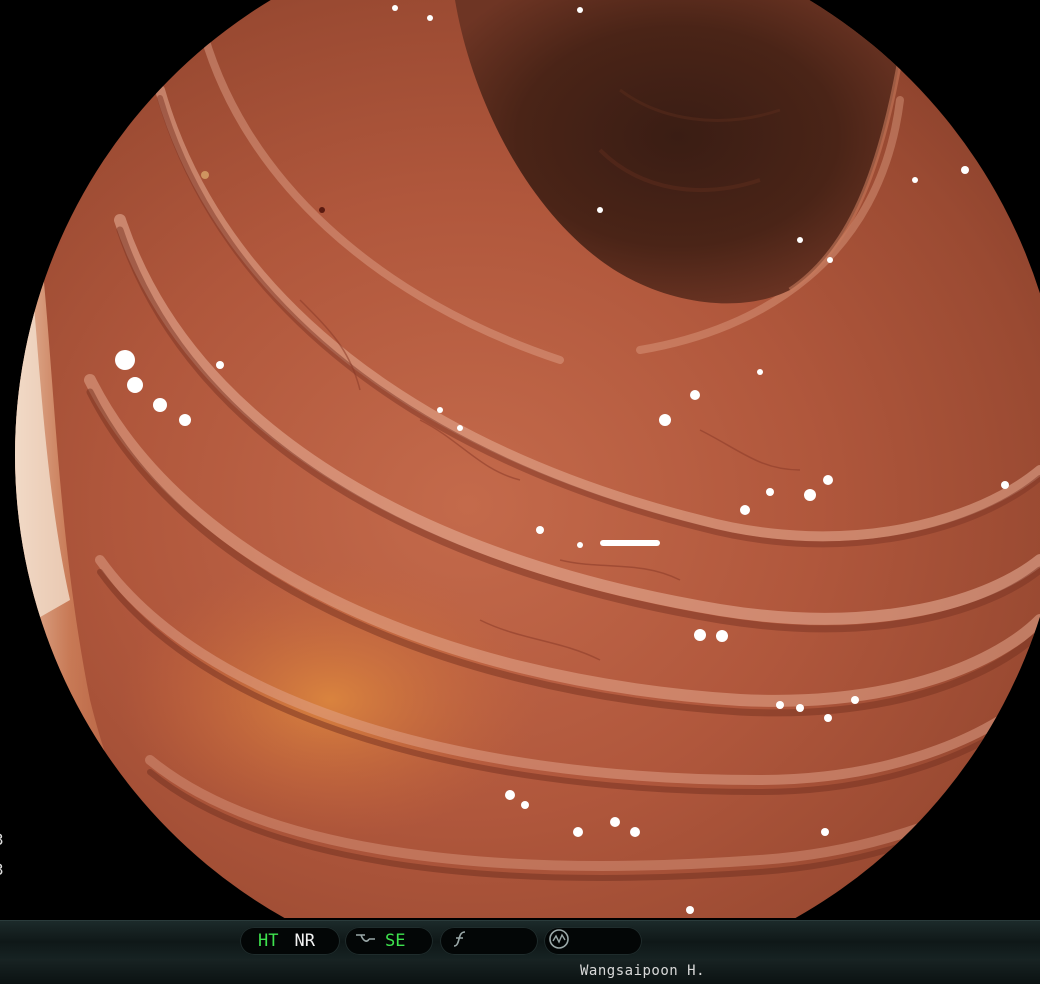  I want to click on nr-indicator: NR, so click(304, 941).